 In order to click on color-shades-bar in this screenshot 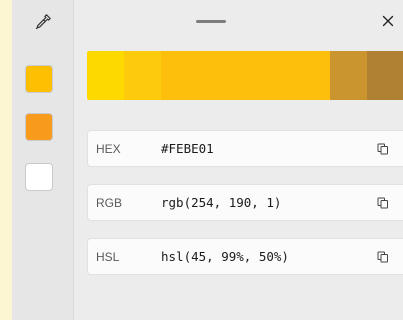, I will do `click(245, 75)`.